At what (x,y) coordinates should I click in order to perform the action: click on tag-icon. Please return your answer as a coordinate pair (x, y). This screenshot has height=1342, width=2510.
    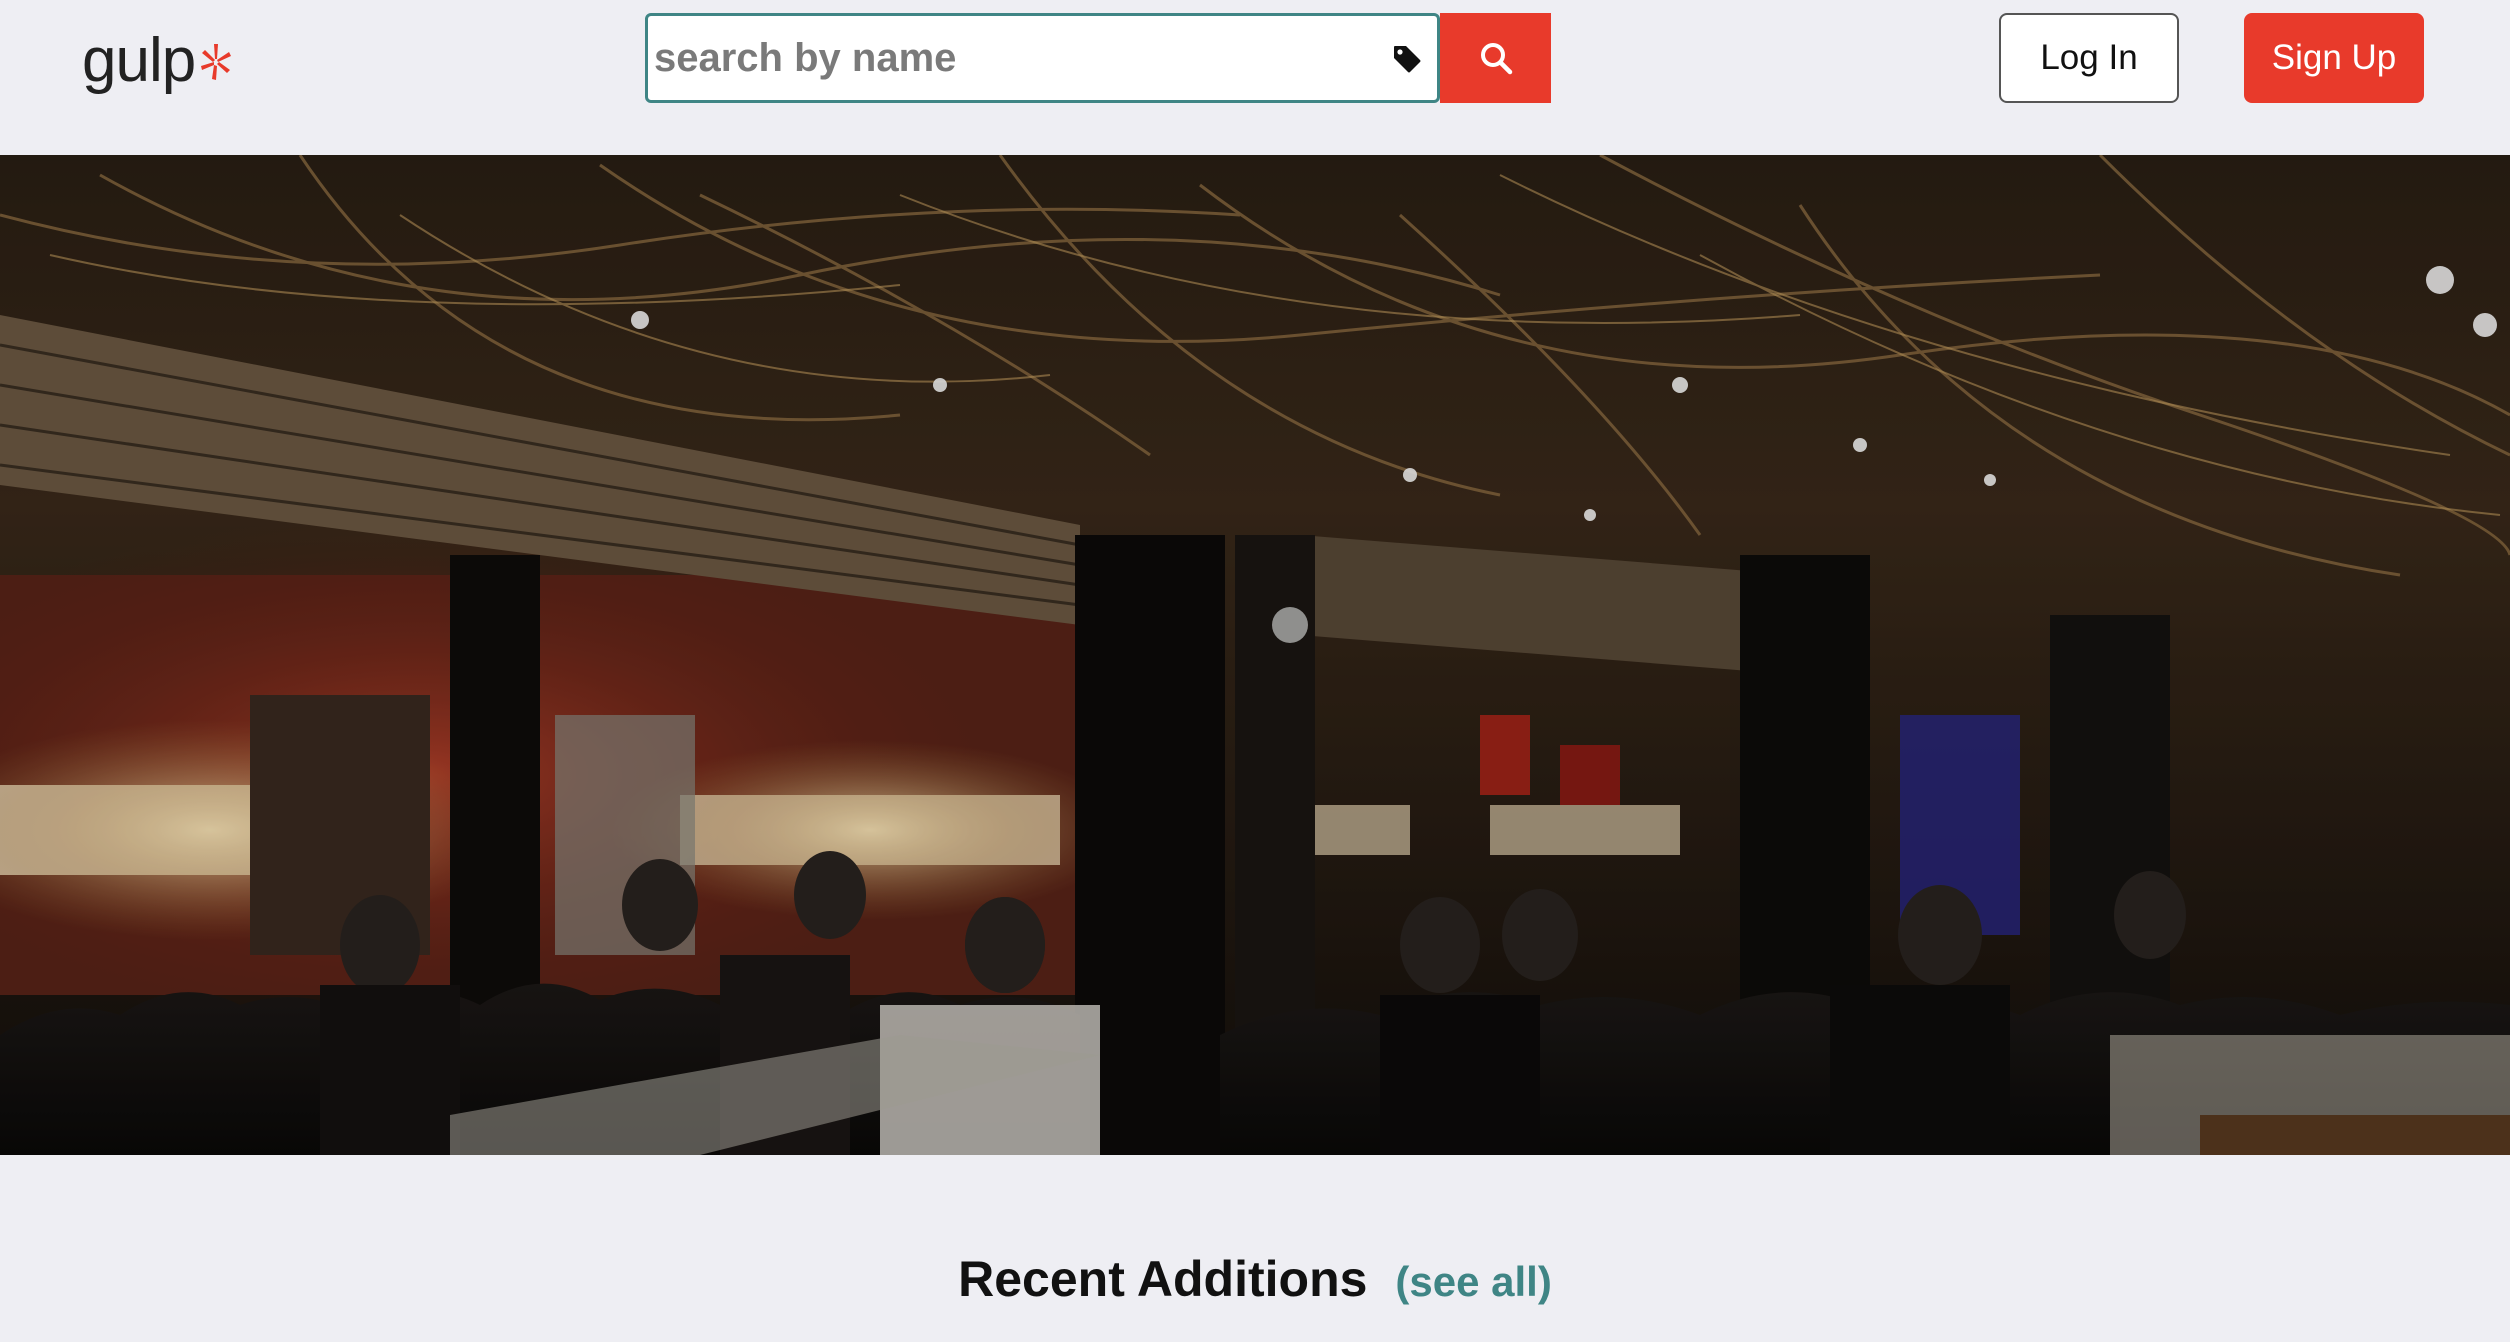
    Looking at the image, I should click on (1407, 59).